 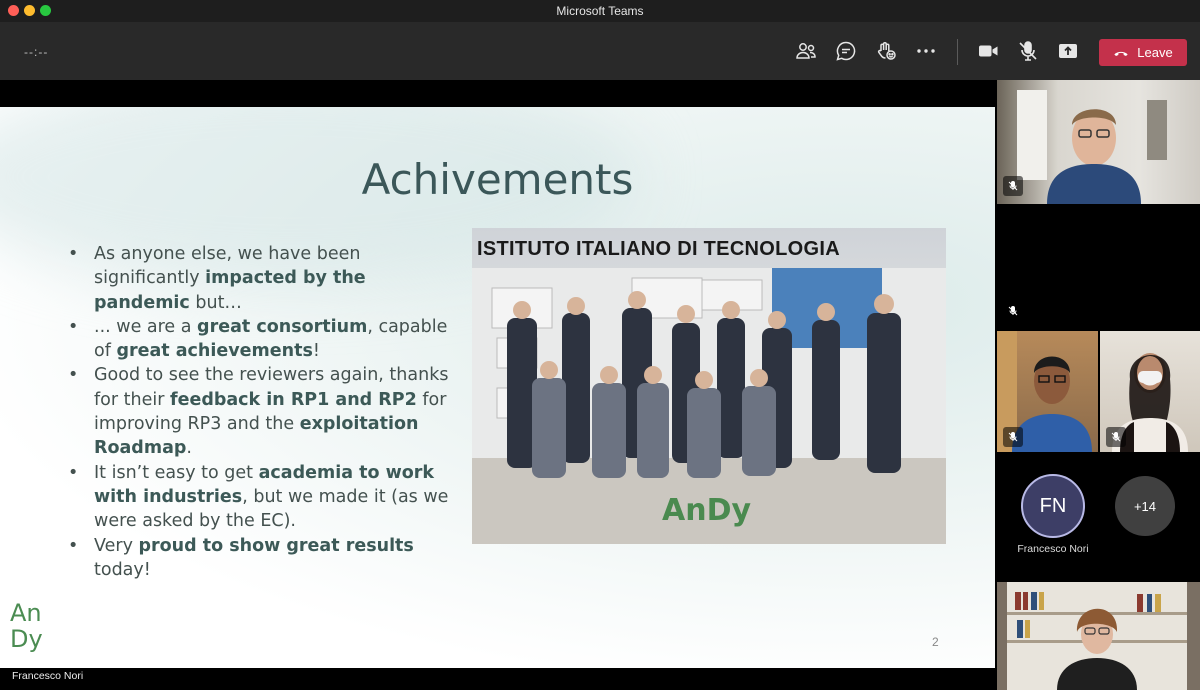 What do you see at coordinates (263, 558) in the screenshot?
I see `bullet-item: Very proud to show great results today!` at bounding box center [263, 558].